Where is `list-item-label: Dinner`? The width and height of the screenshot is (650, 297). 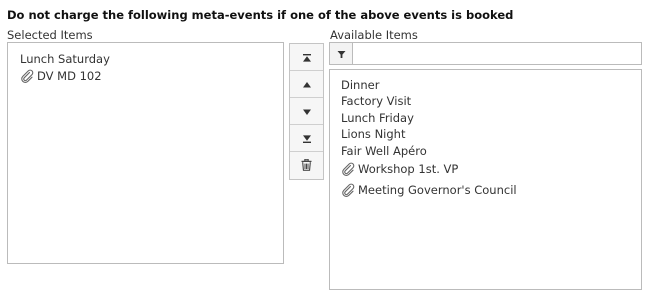 list-item-label: Dinner is located at coordinates (360, 85).